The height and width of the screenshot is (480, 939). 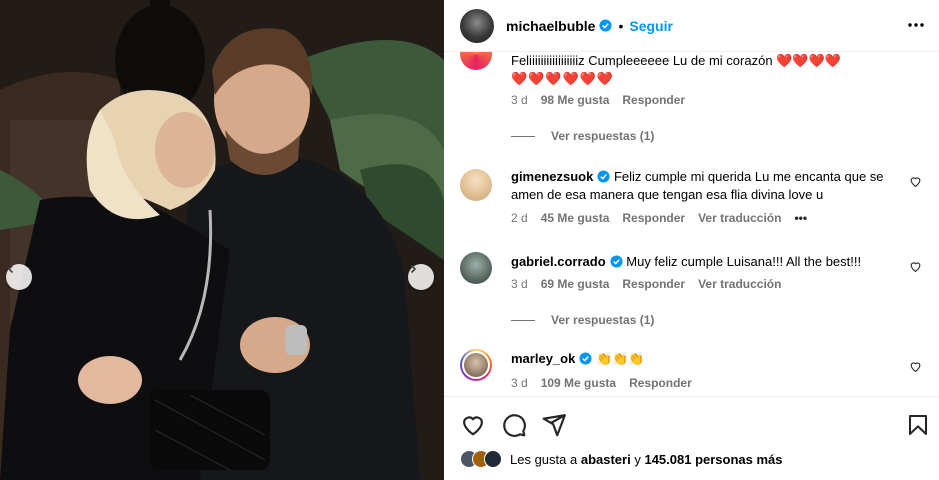 I want to click on commenter-username: gimenezsuok, so click(x=552, y=176).